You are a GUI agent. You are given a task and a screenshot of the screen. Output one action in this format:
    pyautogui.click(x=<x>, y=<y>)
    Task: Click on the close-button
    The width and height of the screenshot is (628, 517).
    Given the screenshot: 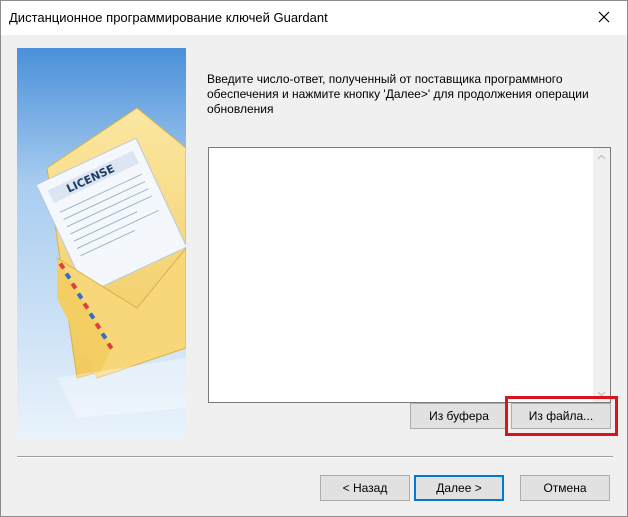 What is the action you would take?
    pyautogui.click(x=604, y=18)
    